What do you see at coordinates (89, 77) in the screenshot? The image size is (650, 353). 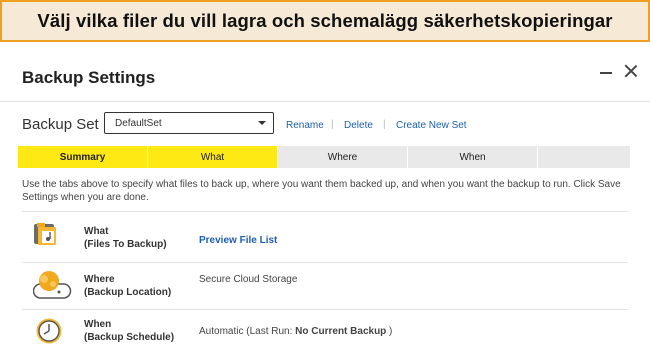 I see `window-title: Backup Settings` at bounding box center [89, 77].